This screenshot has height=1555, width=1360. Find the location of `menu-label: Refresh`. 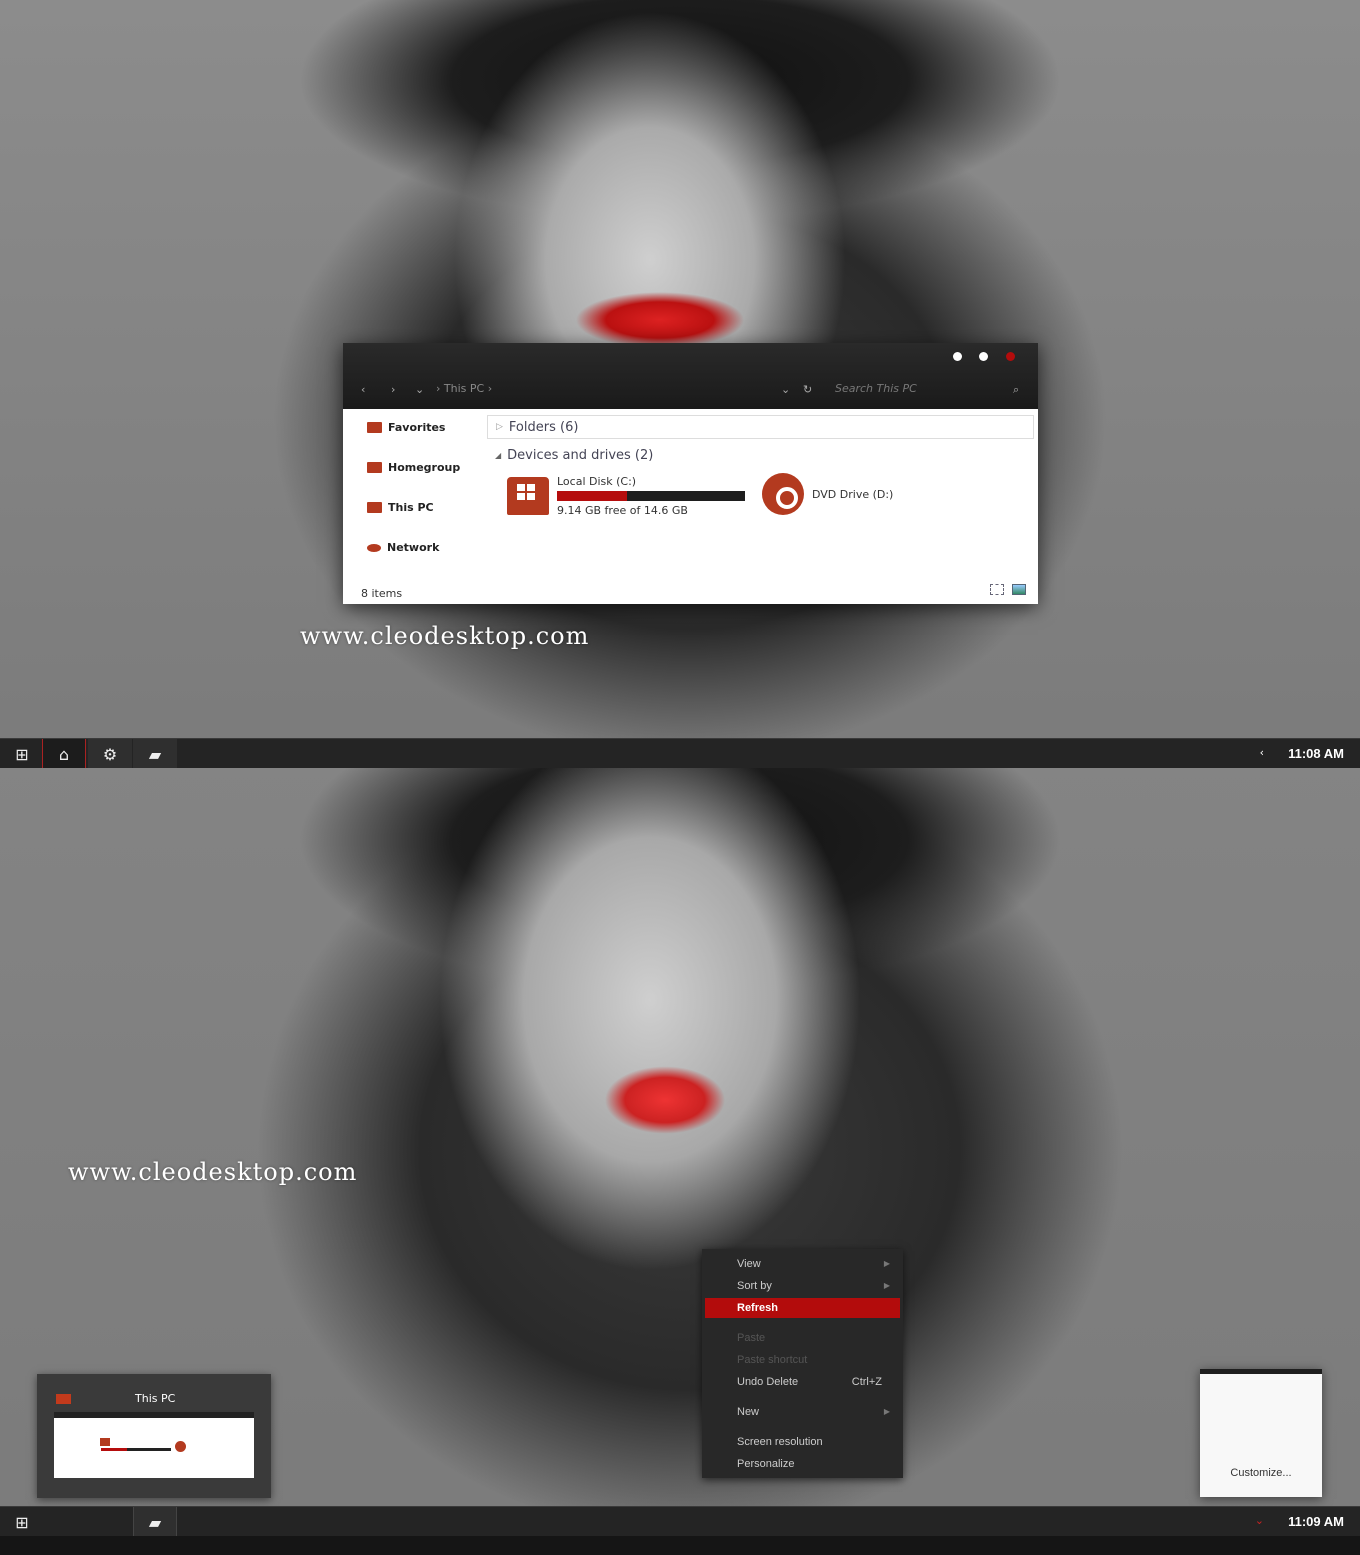

menu-label: Refresh is located at coordinates (757, 1308).